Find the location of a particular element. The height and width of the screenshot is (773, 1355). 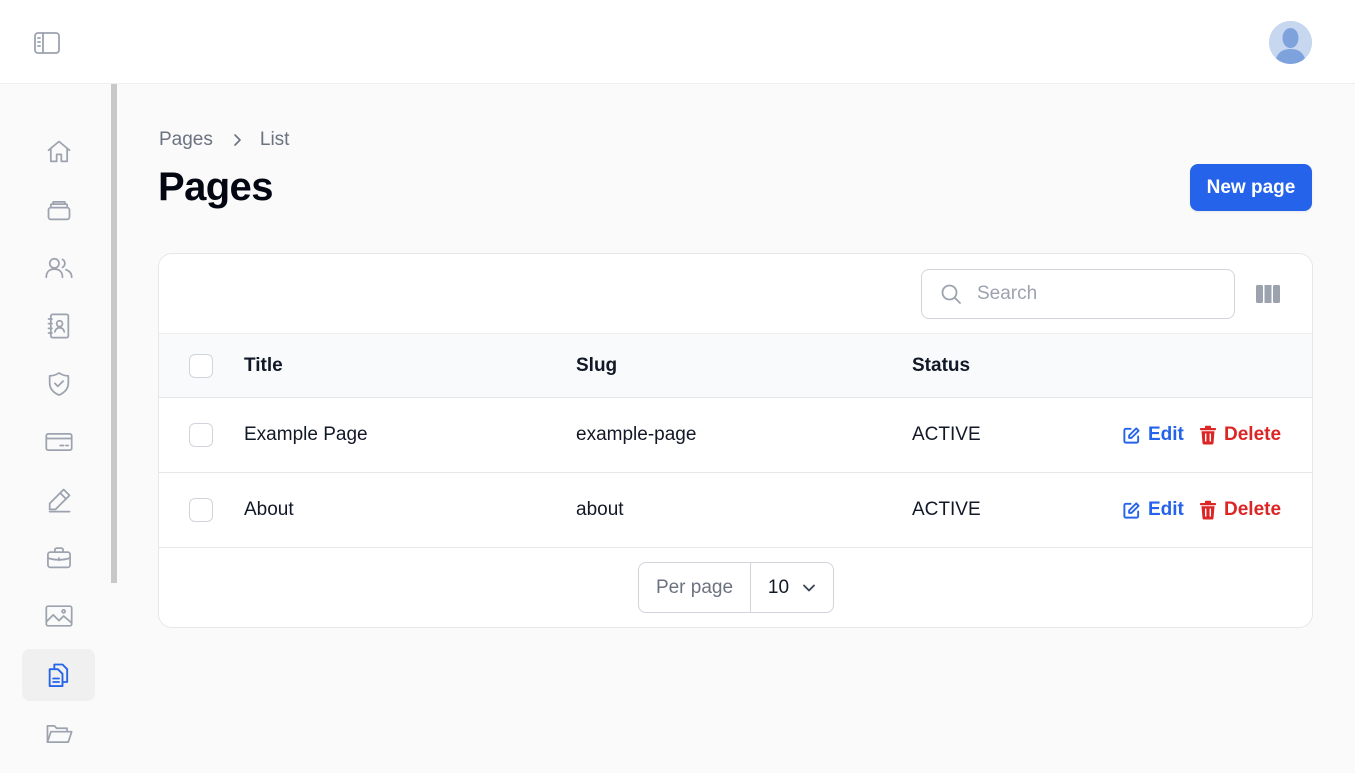

pencil-icon is located at coordinates (59, 500).